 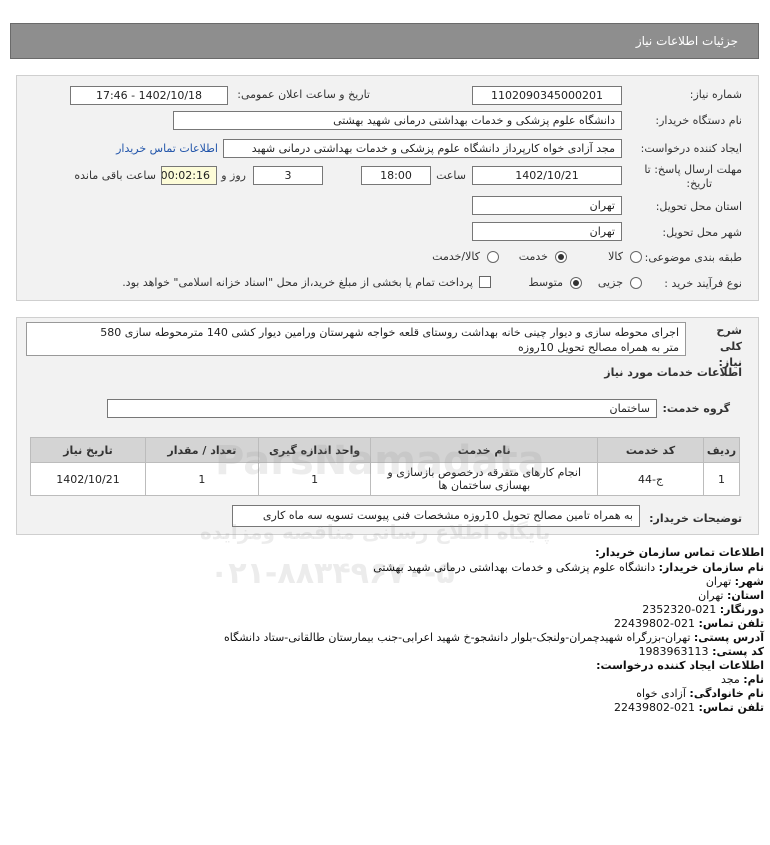 I want to click on service-group-label: گروه خدمت:, so click(x=696, y=408).